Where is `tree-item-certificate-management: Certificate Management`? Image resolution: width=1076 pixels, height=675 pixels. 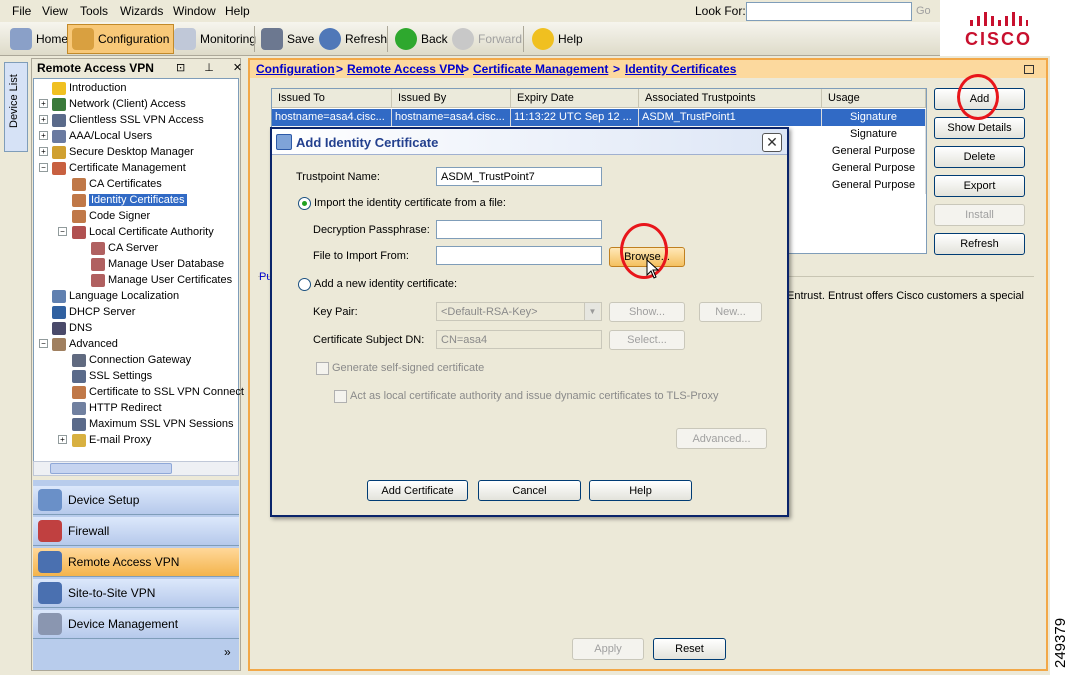 tree-item-certificate-management: Certificate Management is located at coordinates (119, 168).